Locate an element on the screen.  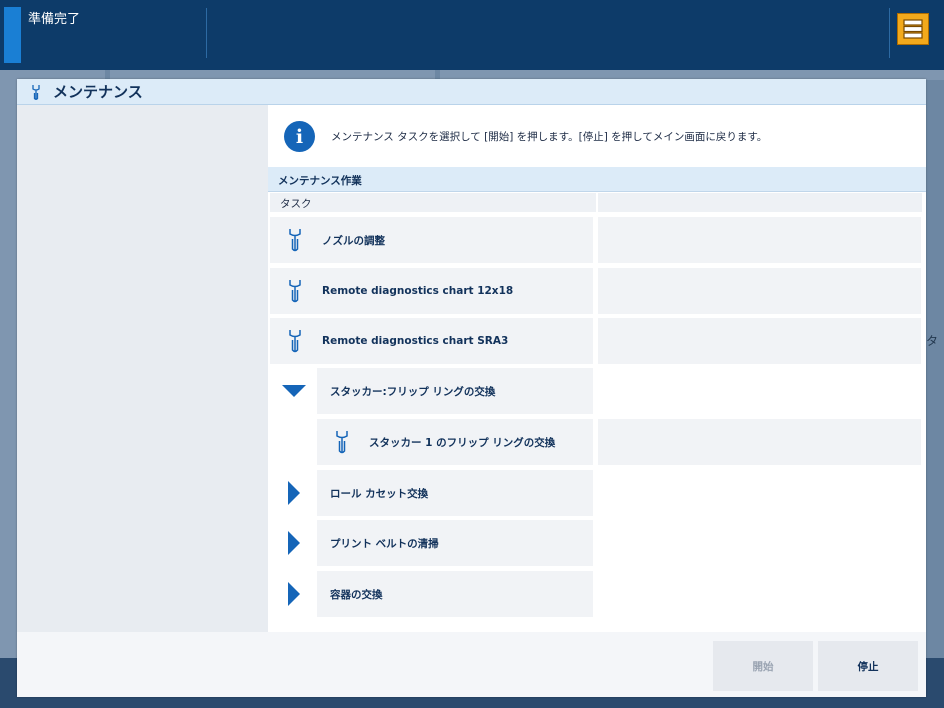
subtask-cell: スタッカー 1 のフリップ リングの交換 is located at coordinates (455, 442).